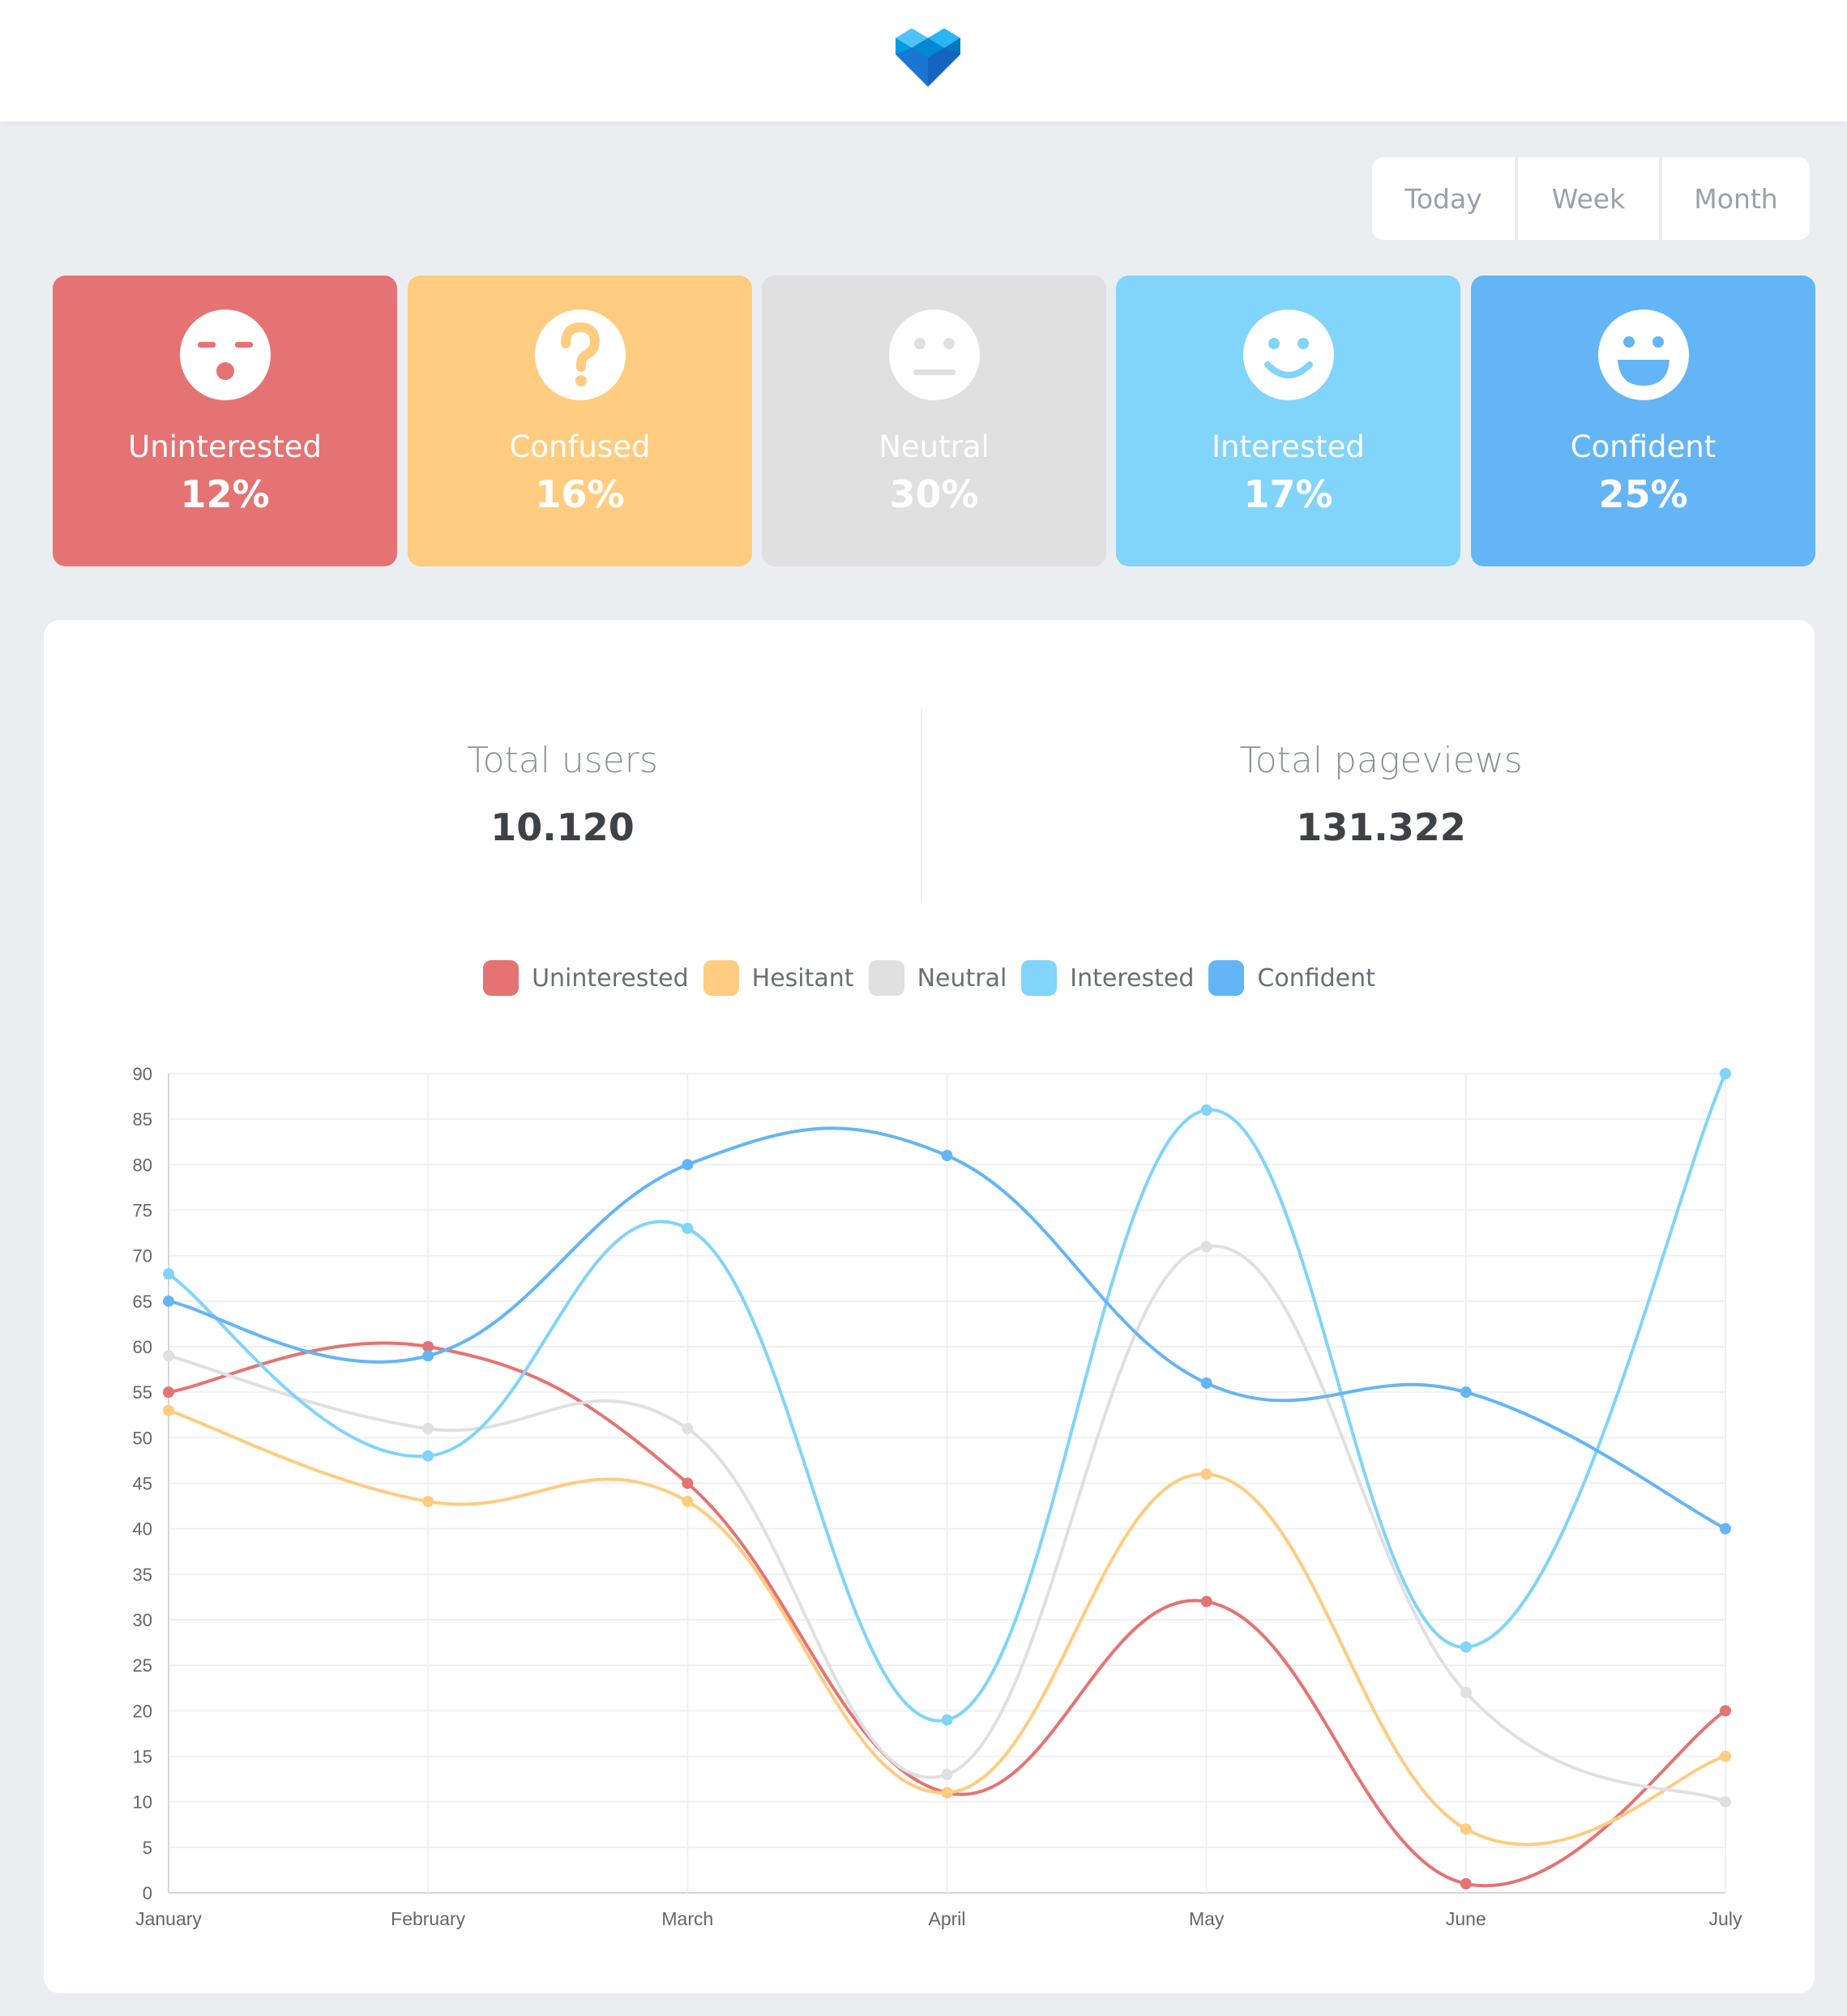  Describe the element at coordinates (1466, 1919) in the screenshot. I see `x-tick-label: June` at that location.